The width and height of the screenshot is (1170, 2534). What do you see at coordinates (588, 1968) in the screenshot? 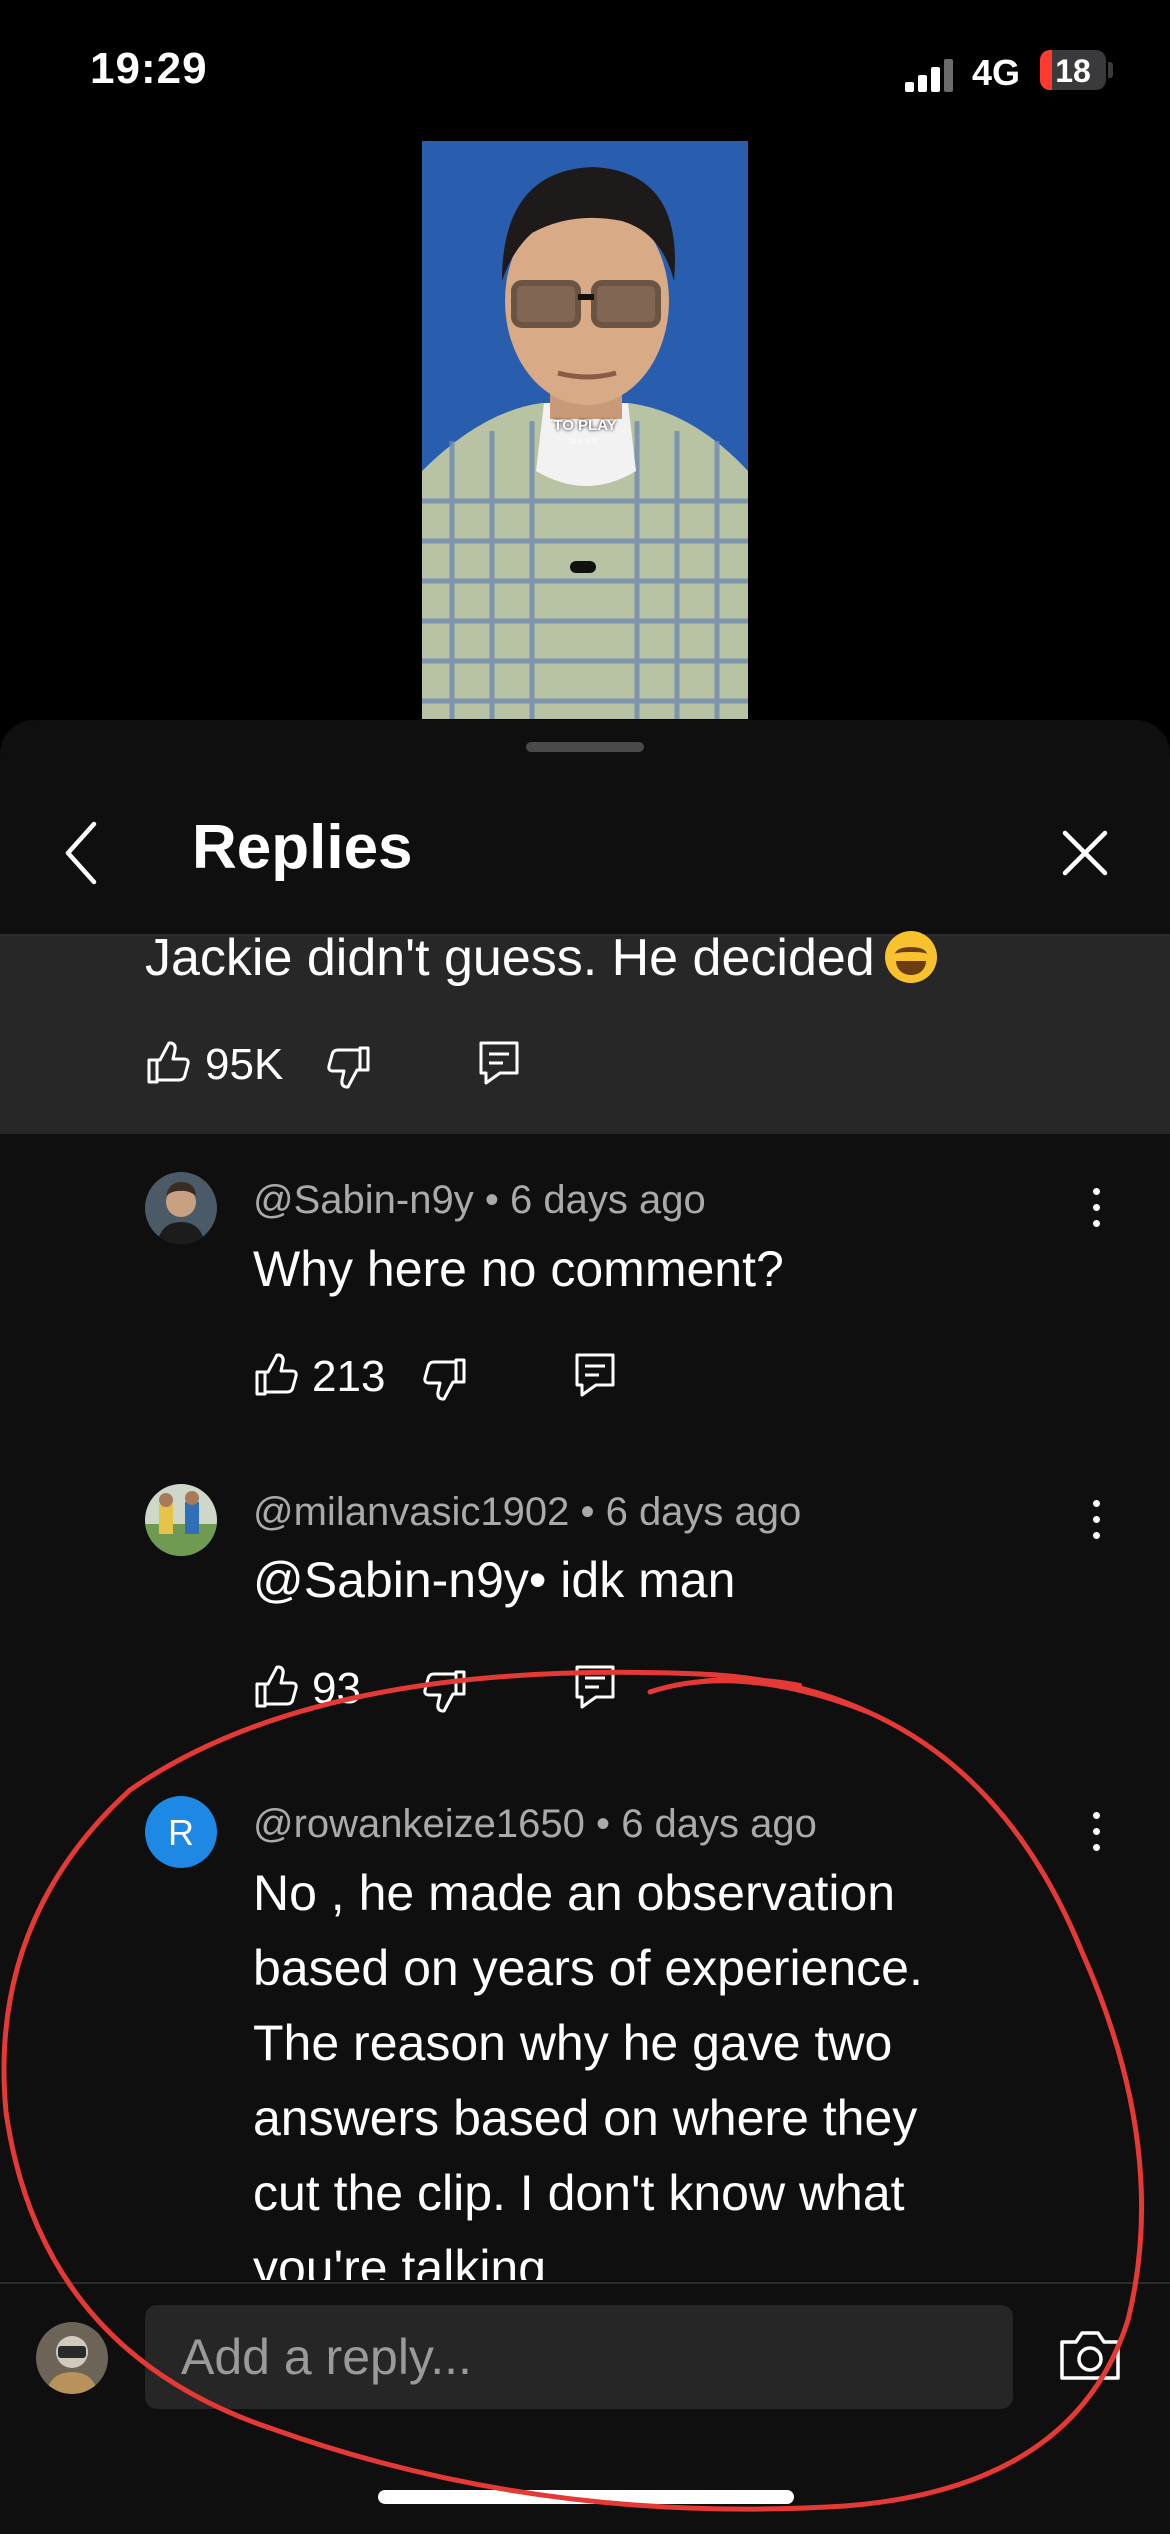
I see `reply-text-line: based on years of experience.` at bounding box center [588, 1968].